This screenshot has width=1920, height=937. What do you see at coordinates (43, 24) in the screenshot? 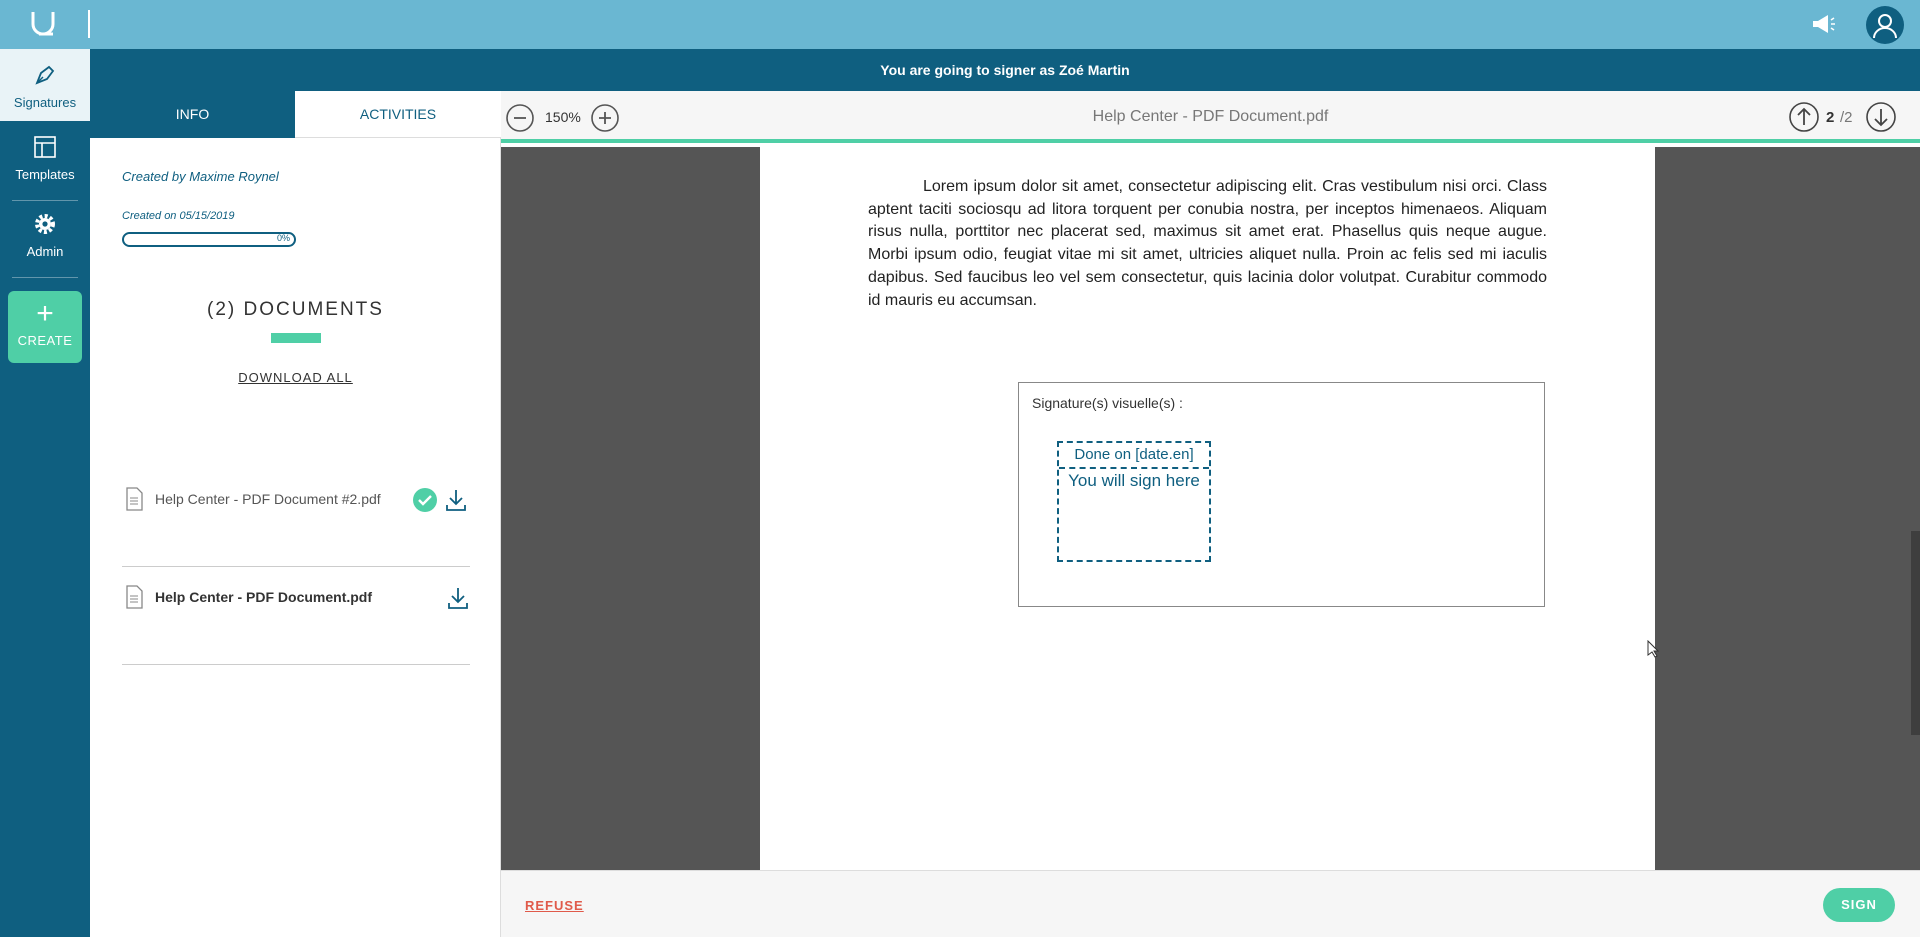
I see `logo-icon` at bounding box center [43, 24].